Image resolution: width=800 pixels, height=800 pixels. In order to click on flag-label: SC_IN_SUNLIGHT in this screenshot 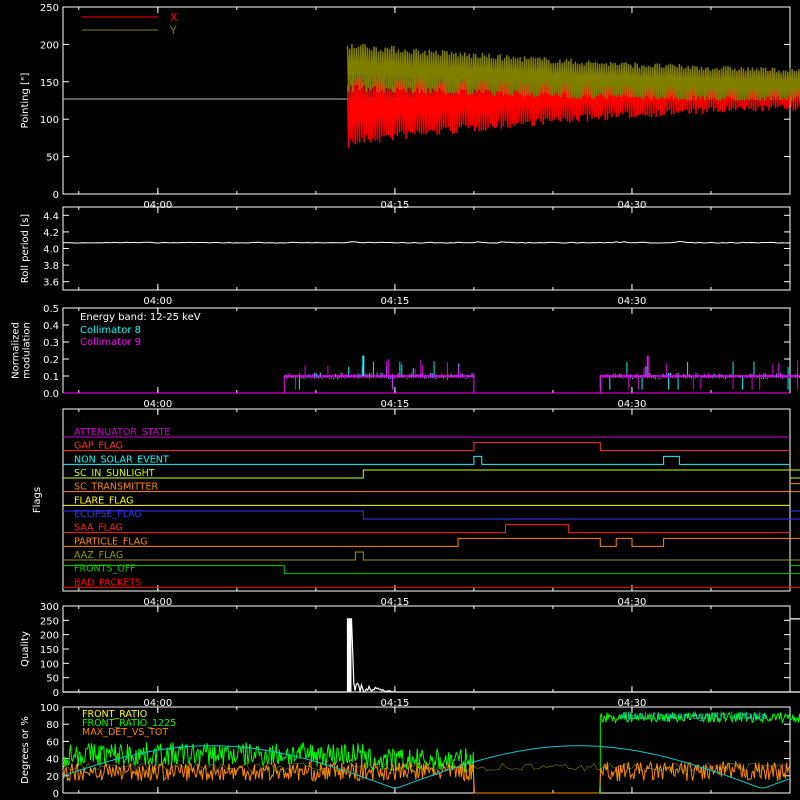, I will do `click(114, 473)`.